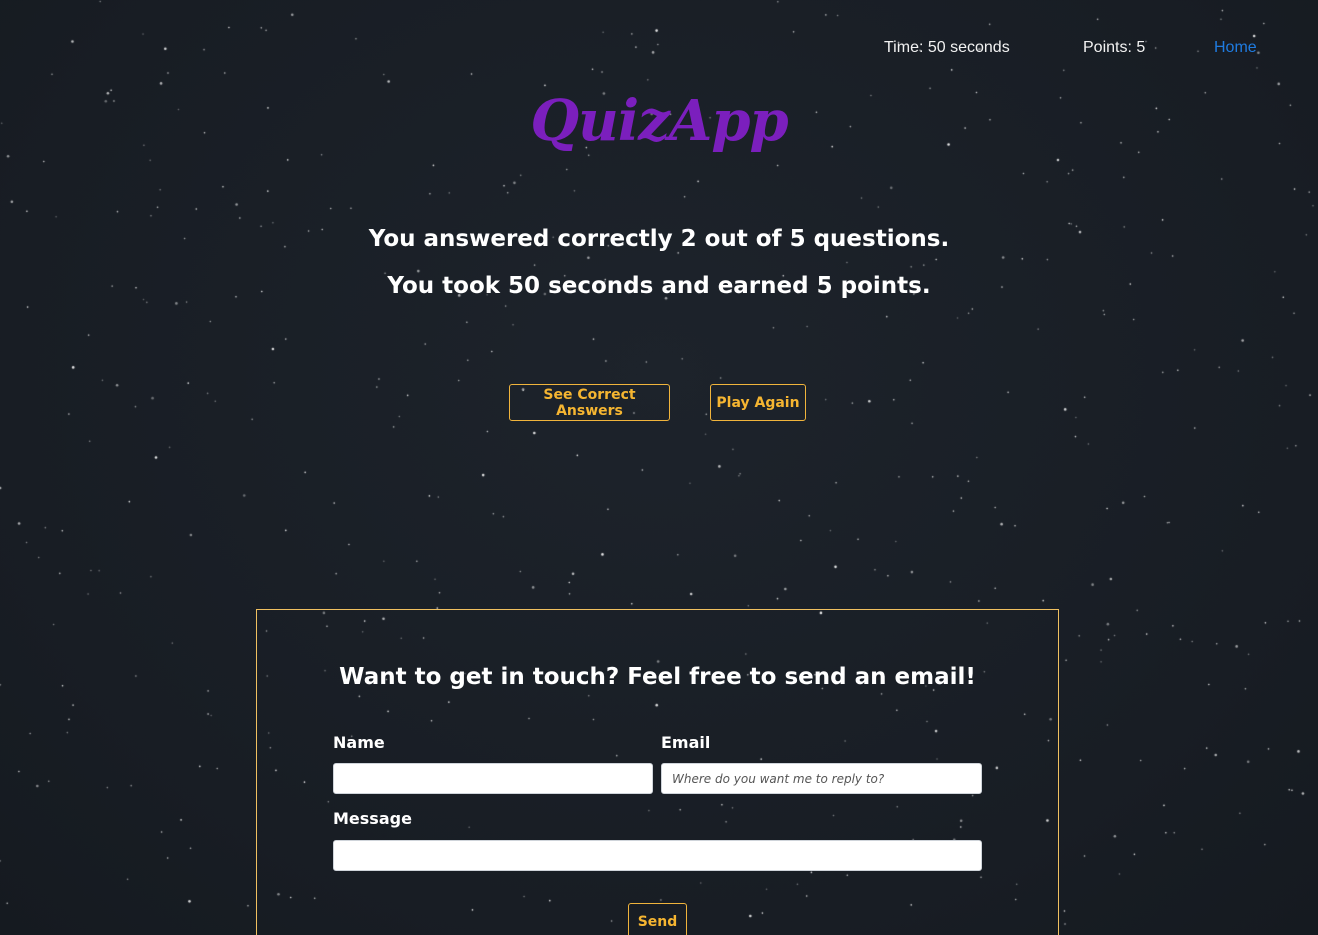 The width and height of the screenshot is (1318, 935). Describe the element at coordinates (821, 778) in the screenshot. I see `email-field` at that location.